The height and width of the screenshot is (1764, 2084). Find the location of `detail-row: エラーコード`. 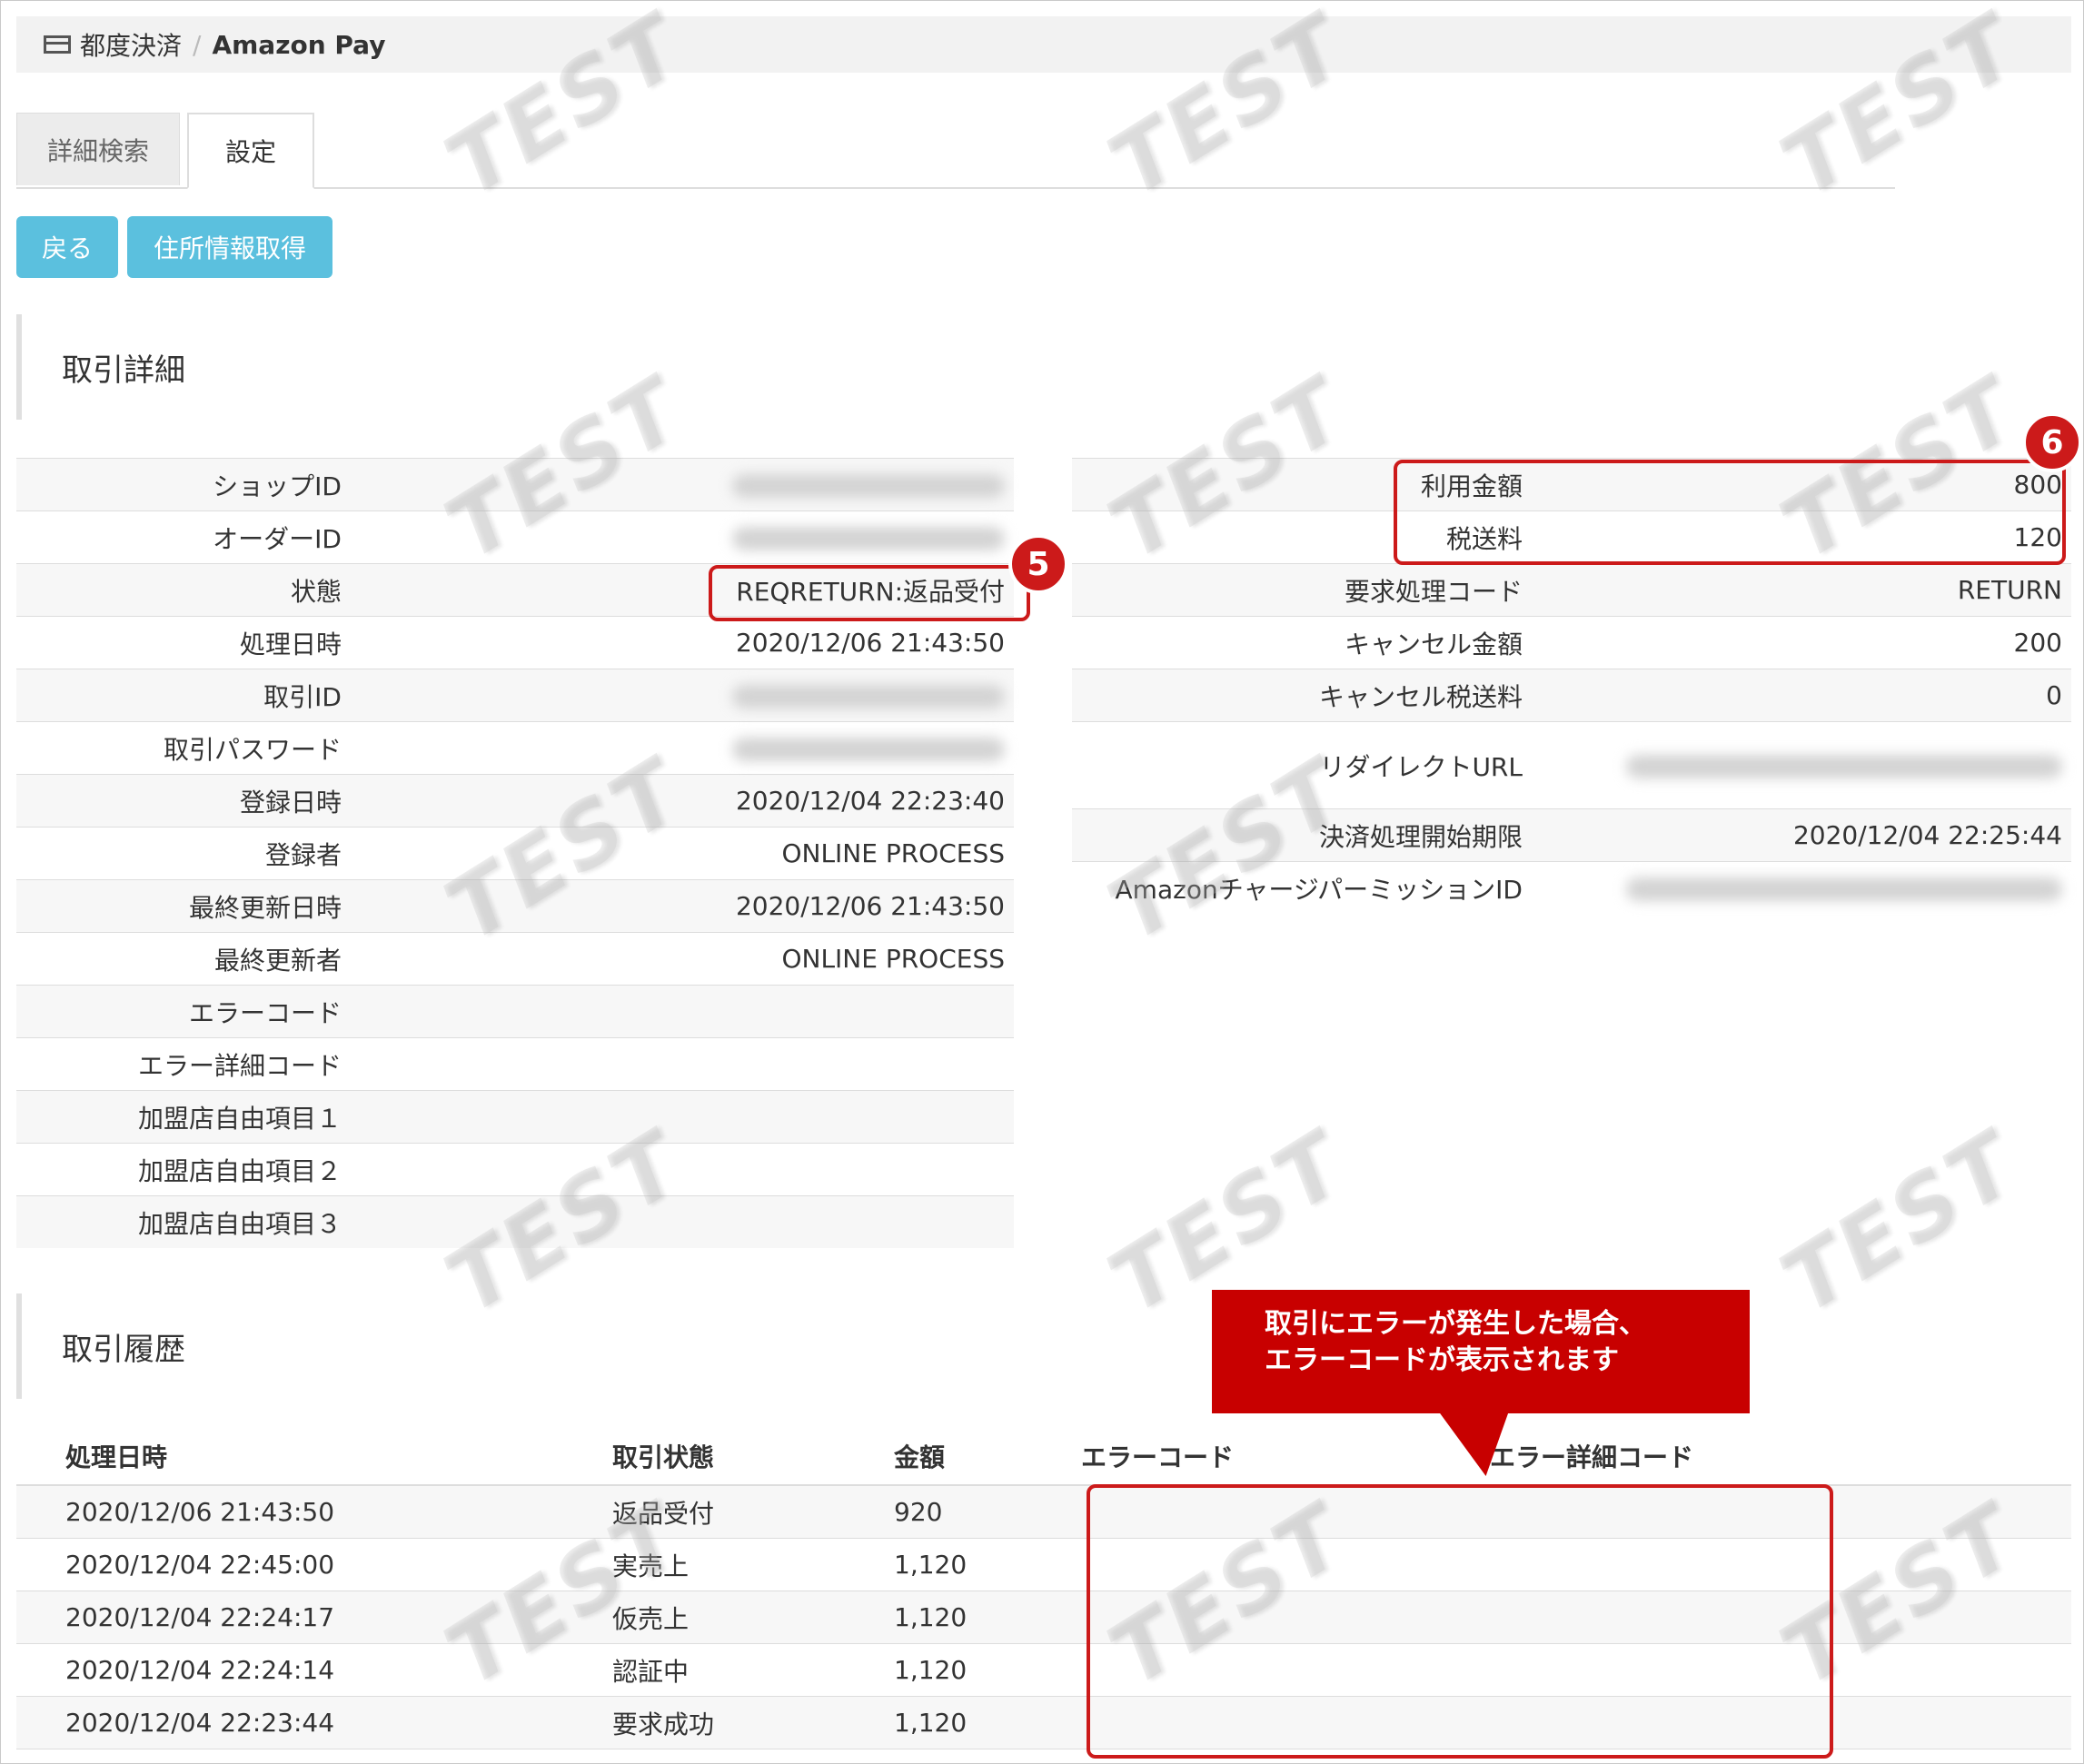

detail-row: エラーコード is located at coordinates (515, 1011).